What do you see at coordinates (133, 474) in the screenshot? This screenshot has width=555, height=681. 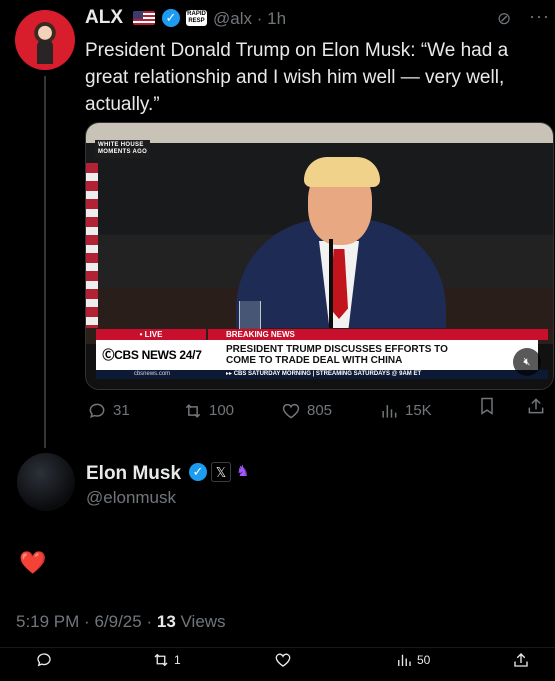 I see `reply-author-name: Elon Musk` at bounding box center [133, 474].